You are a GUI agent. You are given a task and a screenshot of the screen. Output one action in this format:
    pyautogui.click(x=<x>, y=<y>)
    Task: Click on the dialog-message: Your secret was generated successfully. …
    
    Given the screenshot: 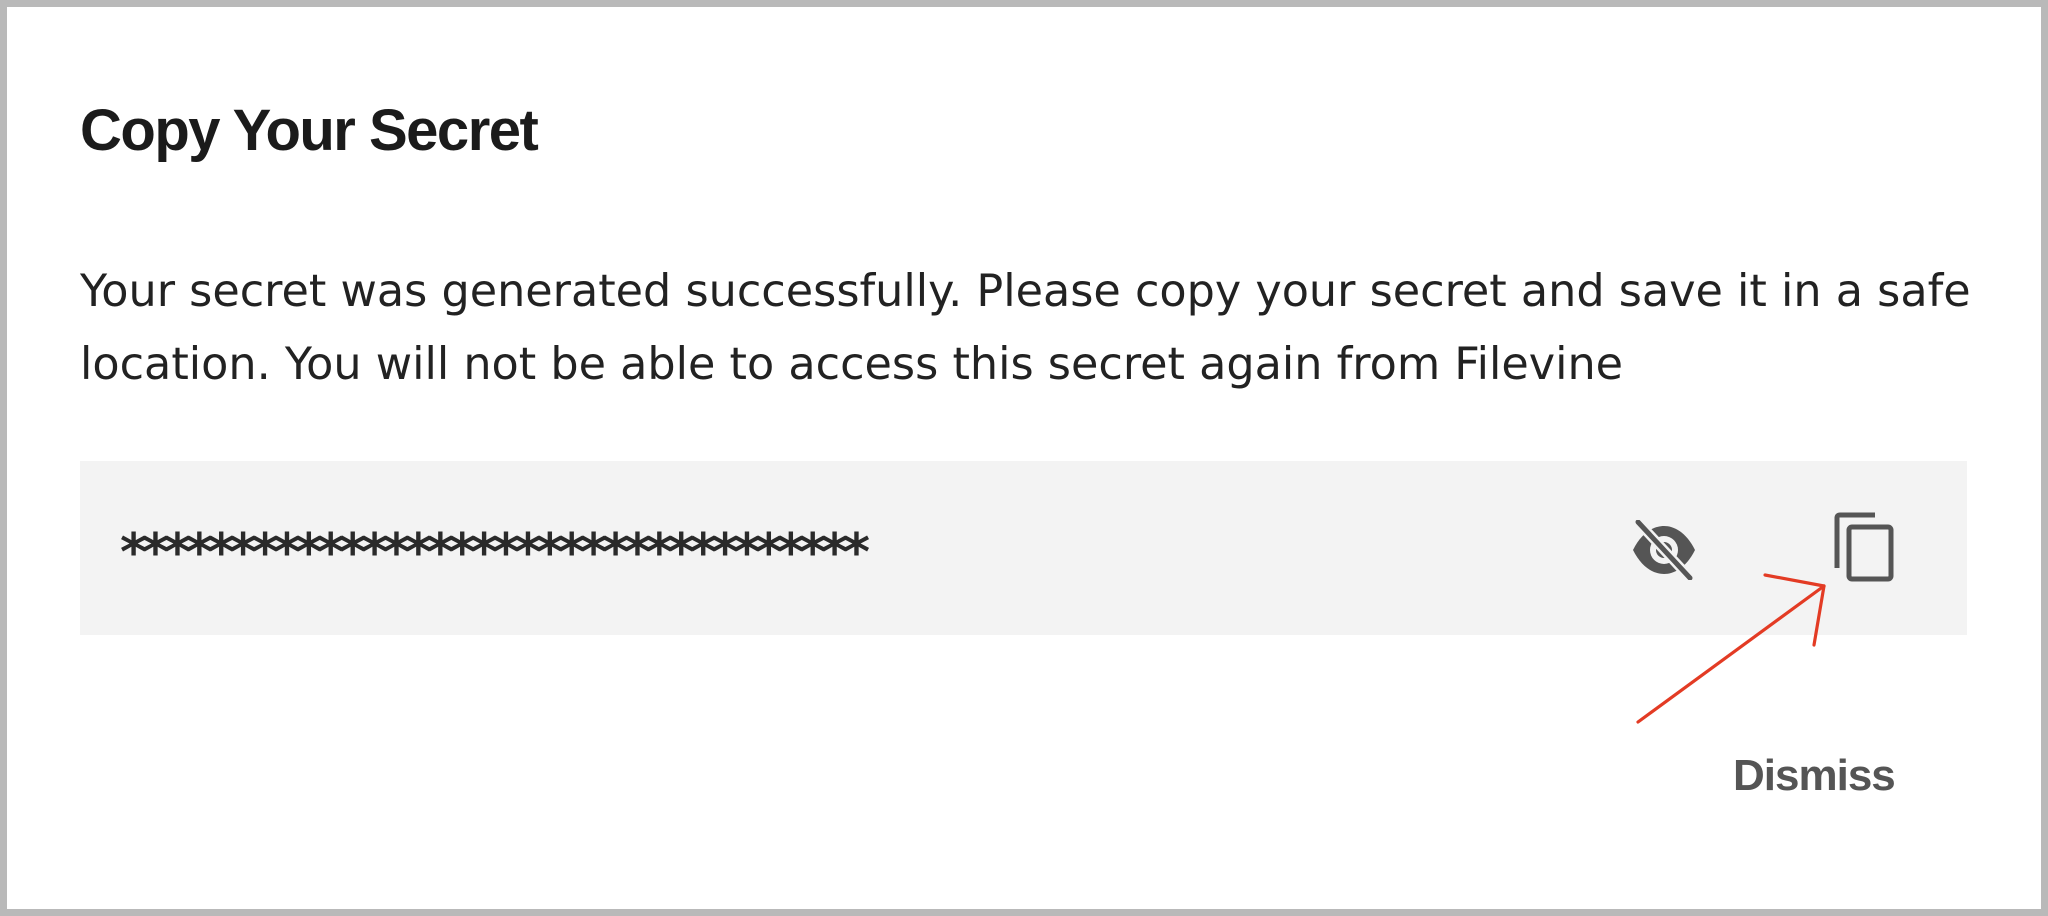 What is the action you would take?
    pyautogui.click(x=1025, y=328)
    